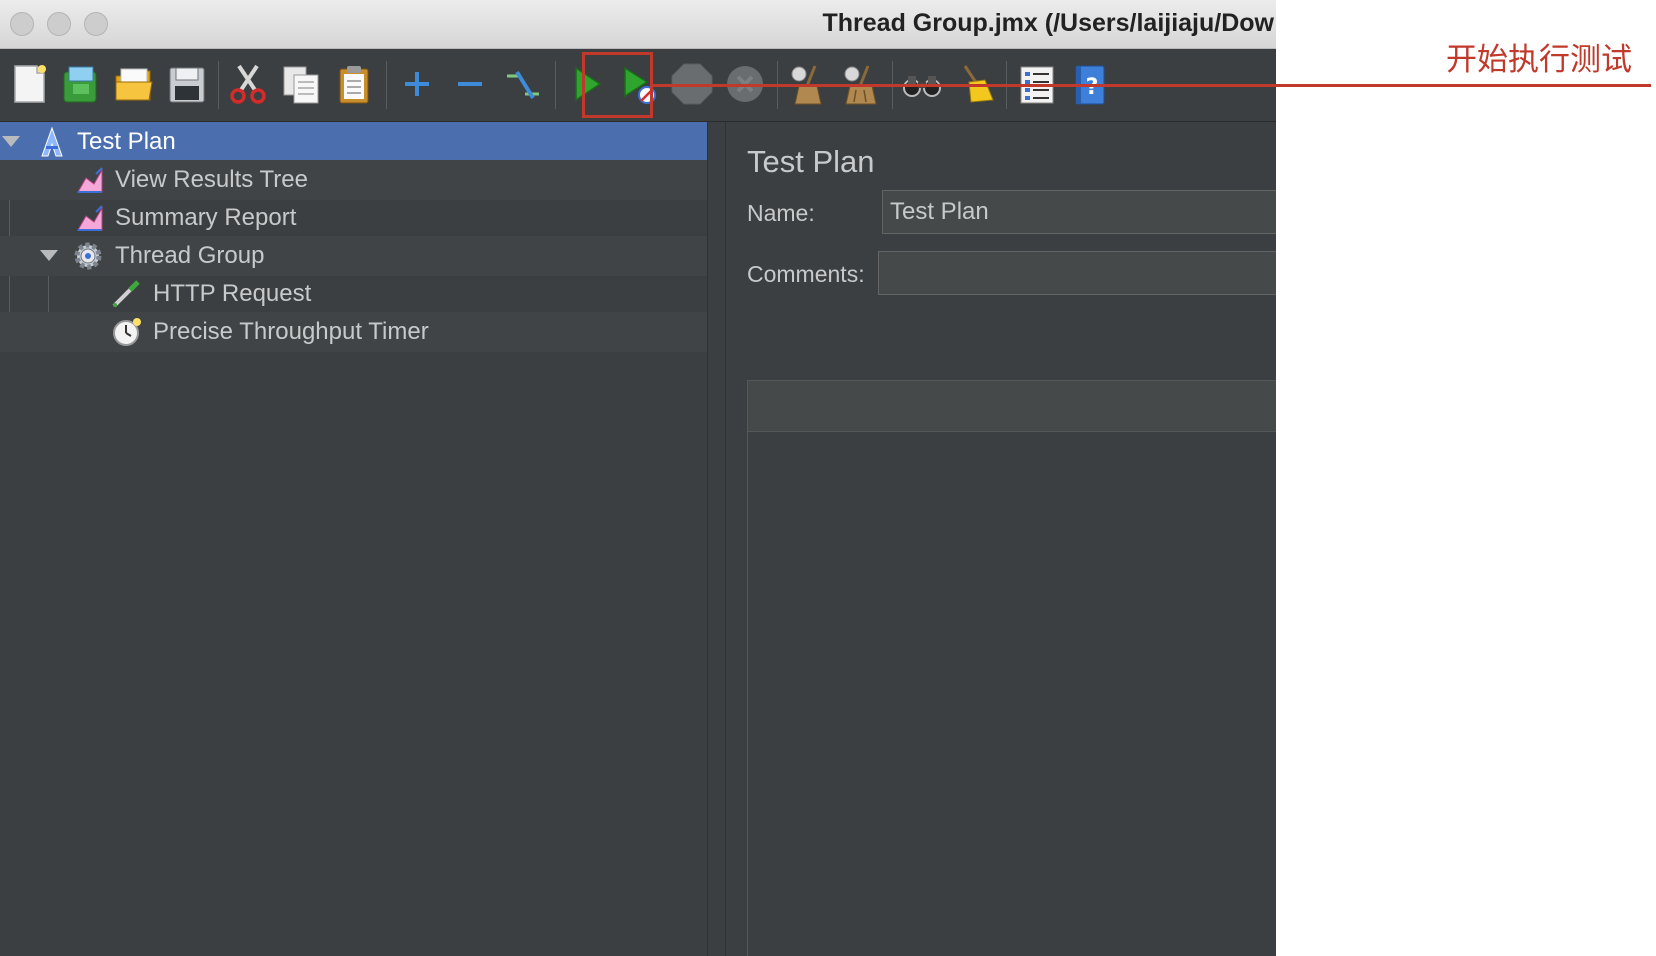 Image resolution: width=1656 pixels, height=956 pixels. I want to click on pipette-icon, so click(126, 294).